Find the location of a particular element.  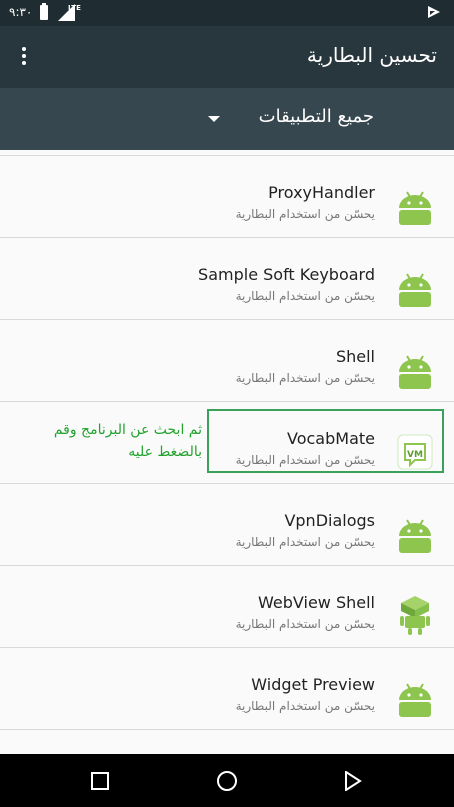

app-name: Shell is located at coordinates (355, 356).